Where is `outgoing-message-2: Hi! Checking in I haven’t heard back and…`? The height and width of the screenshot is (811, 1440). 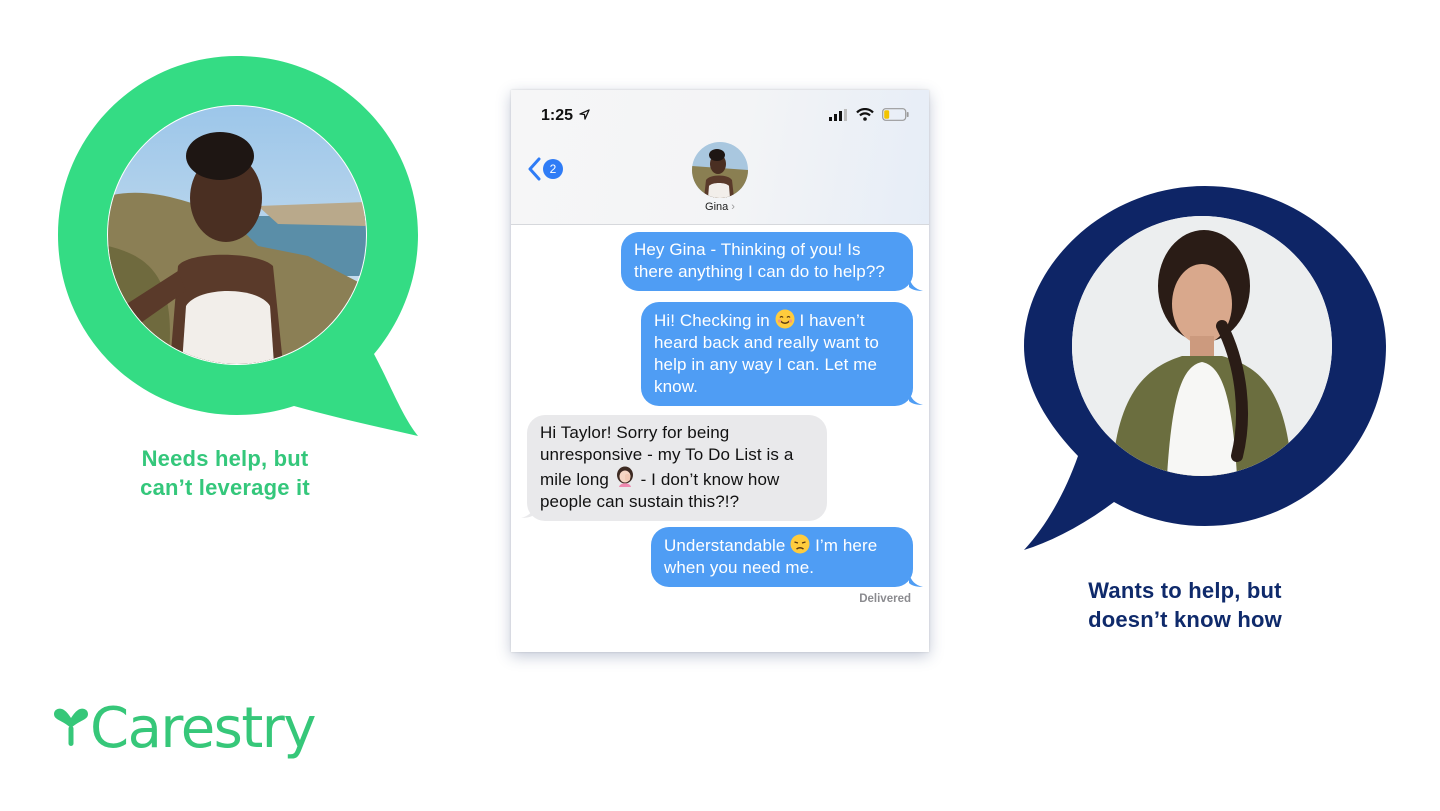 outgoing-message-2: Hi! Checking in I haven’t heard back and… is located at coordinates (777, 354).